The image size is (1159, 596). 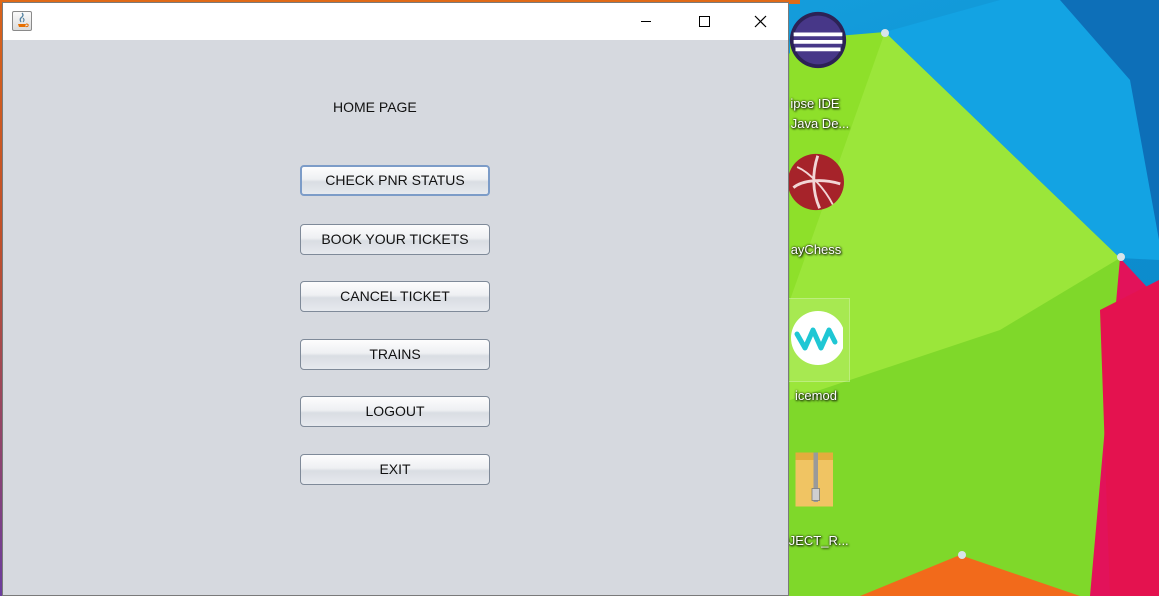 I want to click on logout-button: LOGOUT, so click(x=395, y=411).